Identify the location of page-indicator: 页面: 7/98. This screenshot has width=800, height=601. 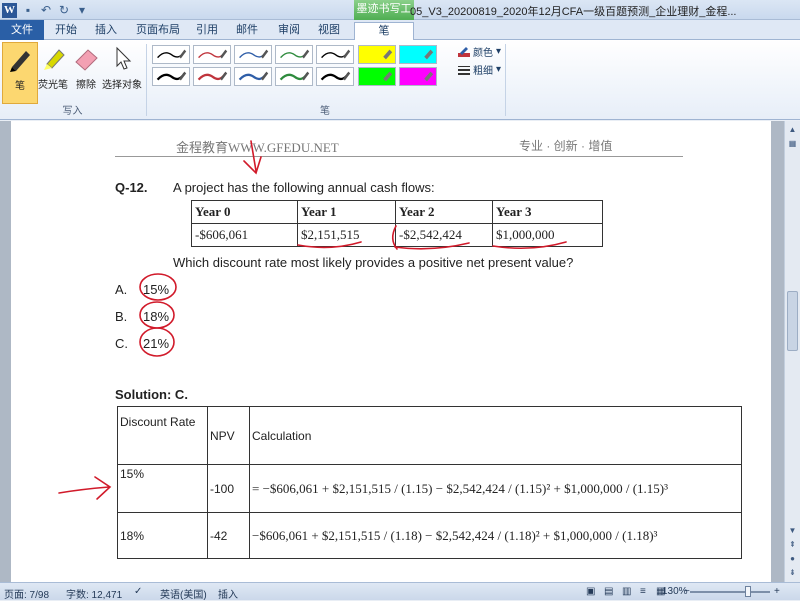
(26, 593).